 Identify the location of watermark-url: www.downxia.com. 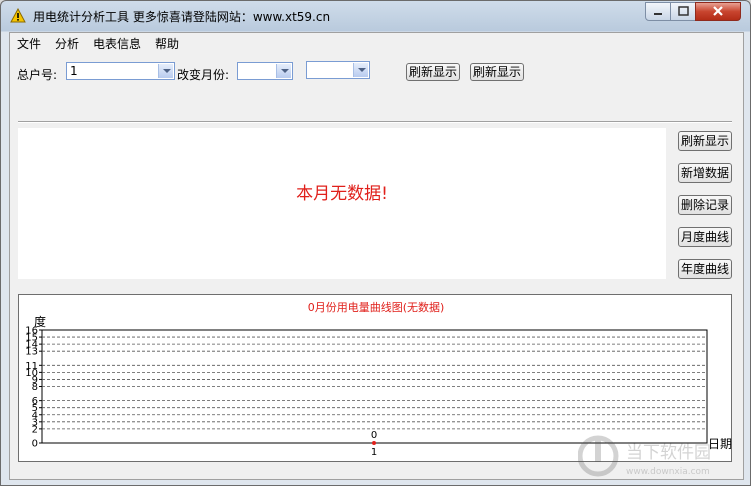
(668, 472).